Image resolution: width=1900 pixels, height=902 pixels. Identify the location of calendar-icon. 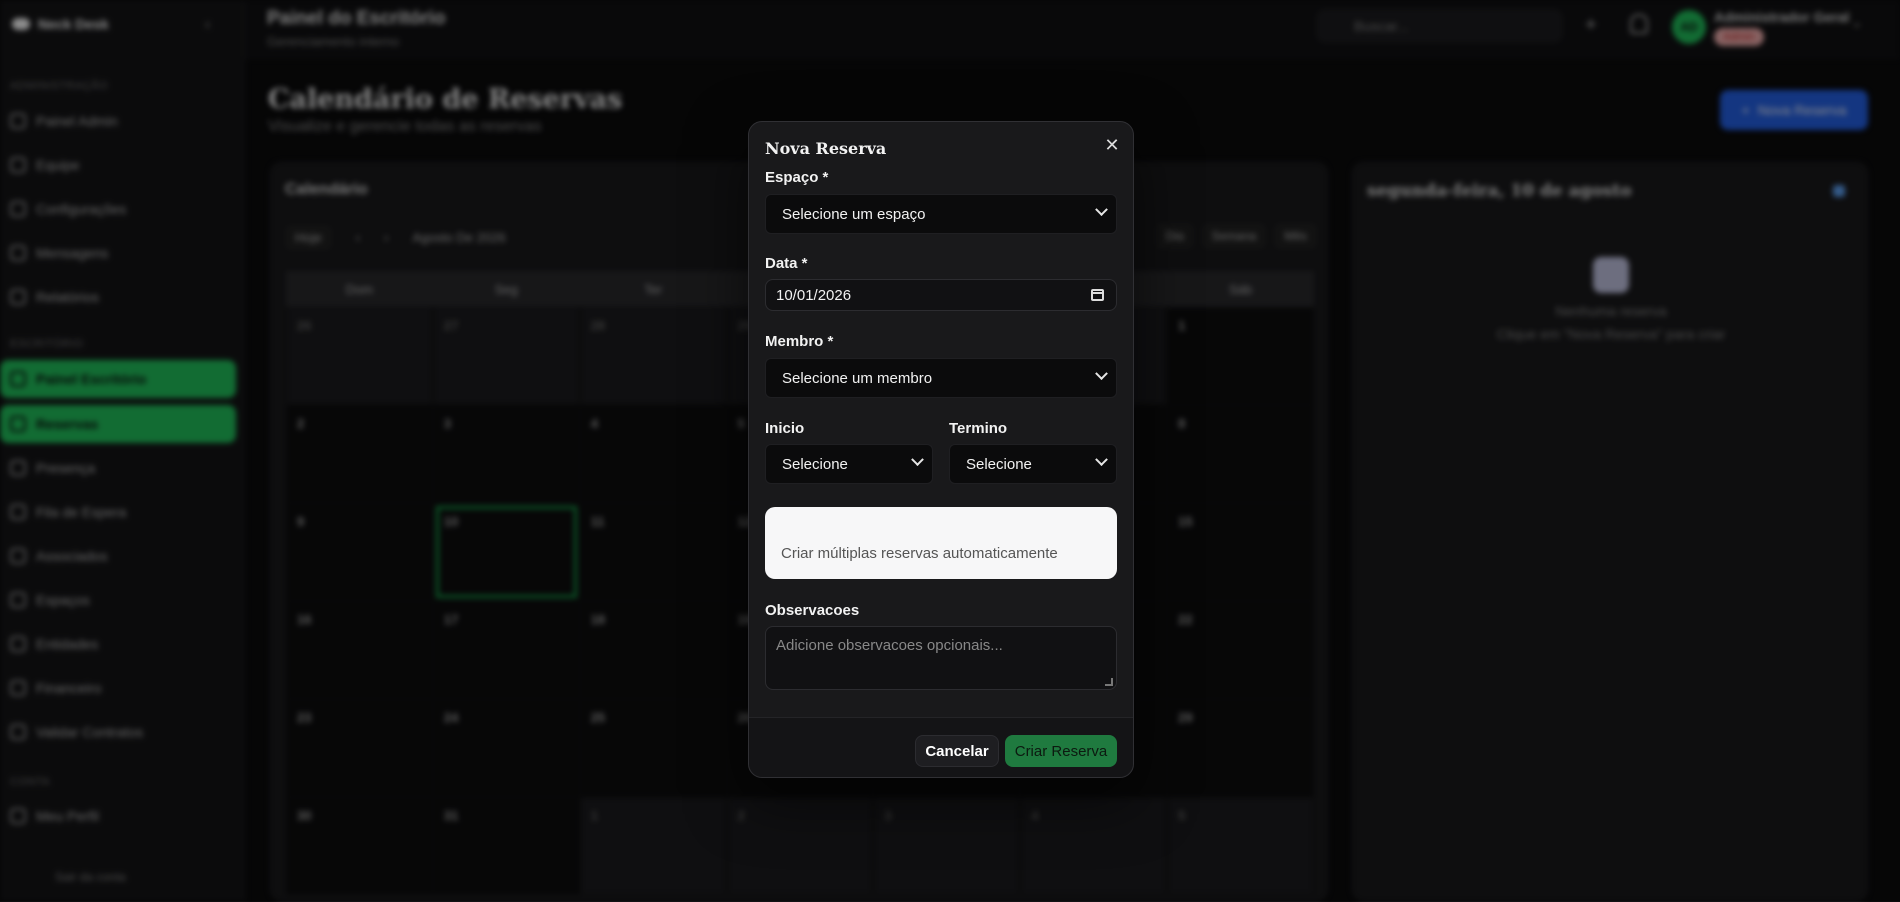
(1097, 295).